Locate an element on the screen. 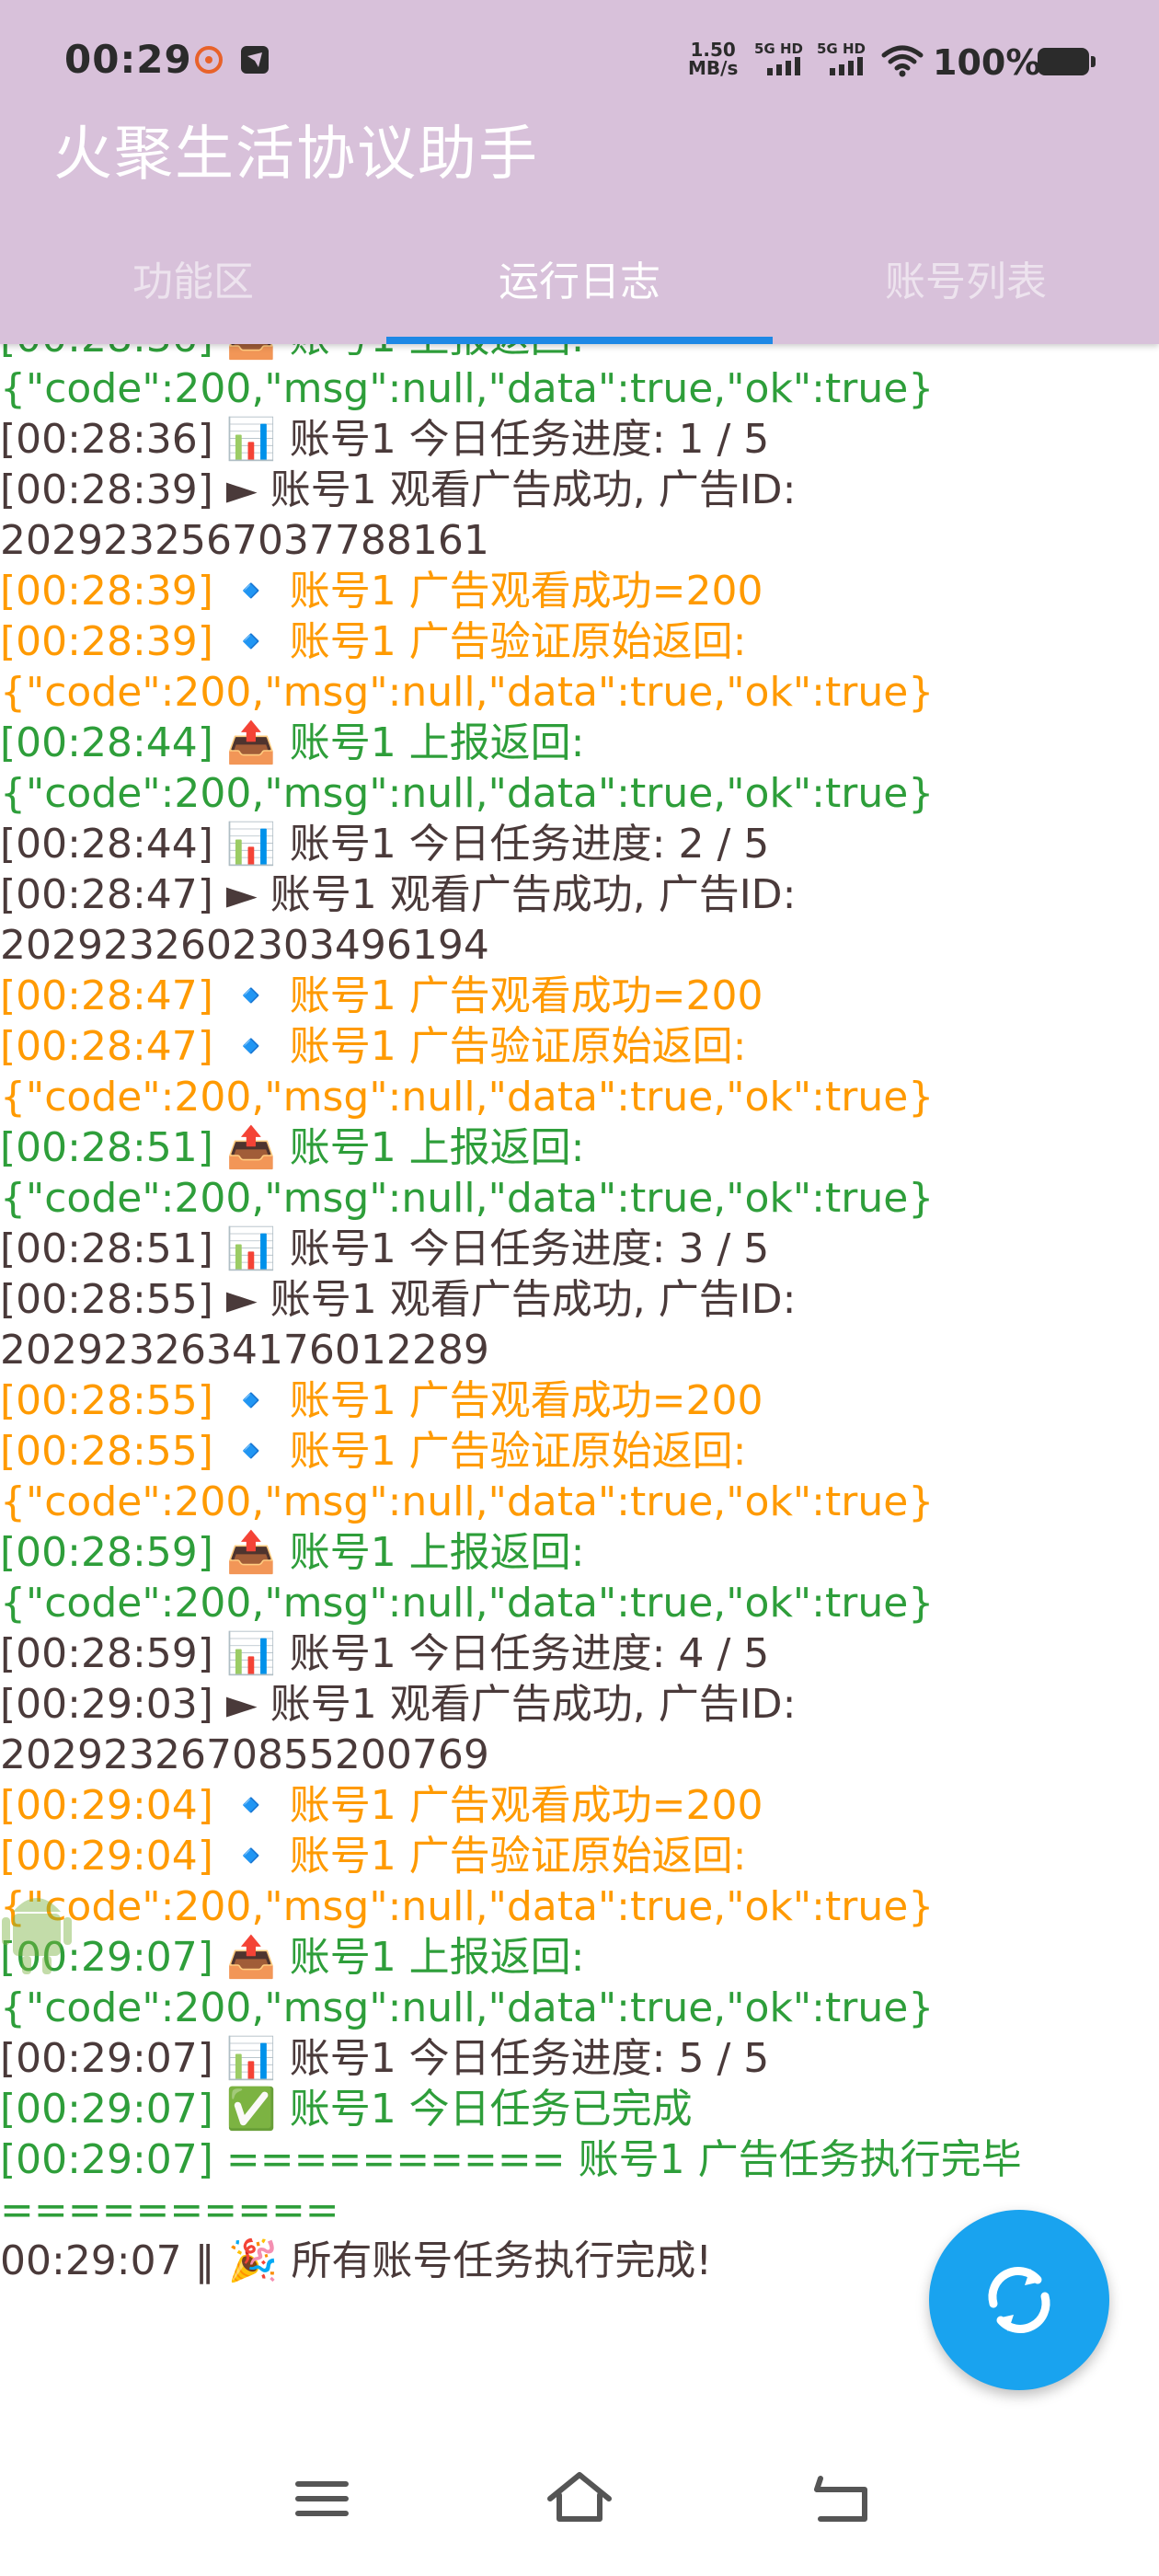 The width and height of the screenshot is (1159, 2576). log-line: [00:28:47] 🔹 账号1 广告验证原始返回: is located at coordinates (373, 1046).